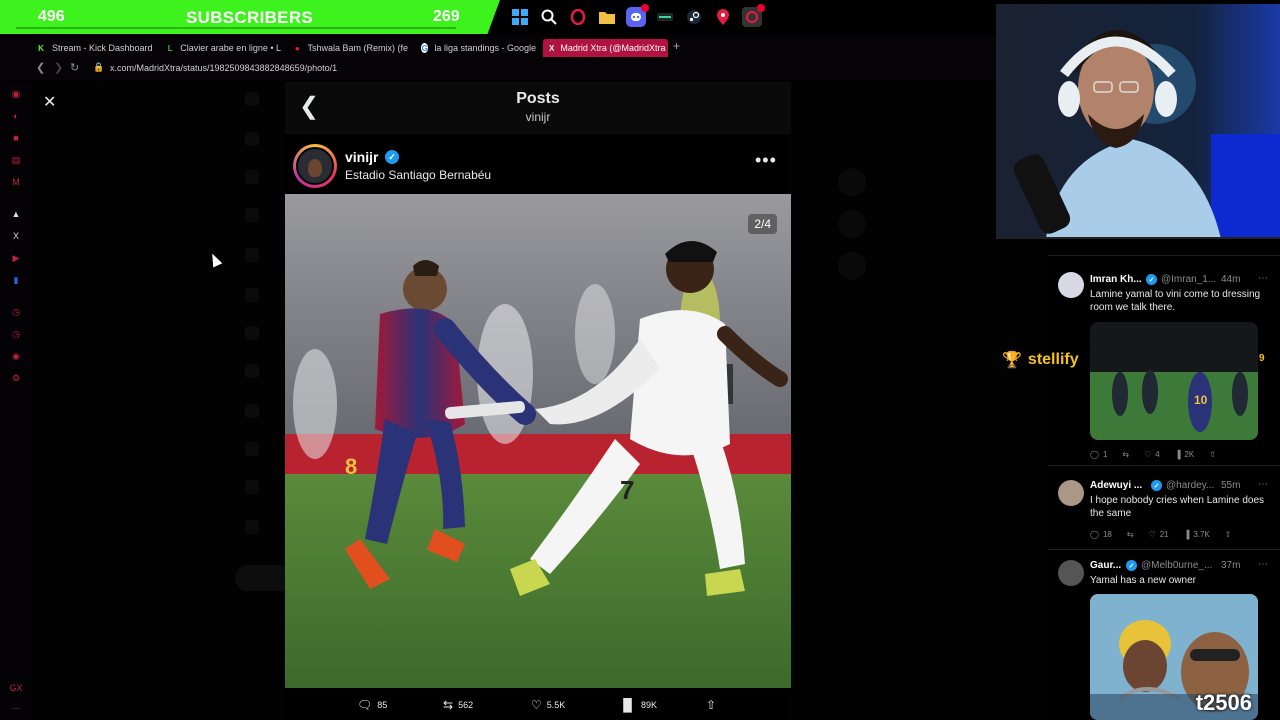 The height and width of the screenshot is (720, 1280). Describe the element at coordinates (478, 48) in the screenshot. I see `tab-la-liga-standings: G la liga standings - Google` at that location.